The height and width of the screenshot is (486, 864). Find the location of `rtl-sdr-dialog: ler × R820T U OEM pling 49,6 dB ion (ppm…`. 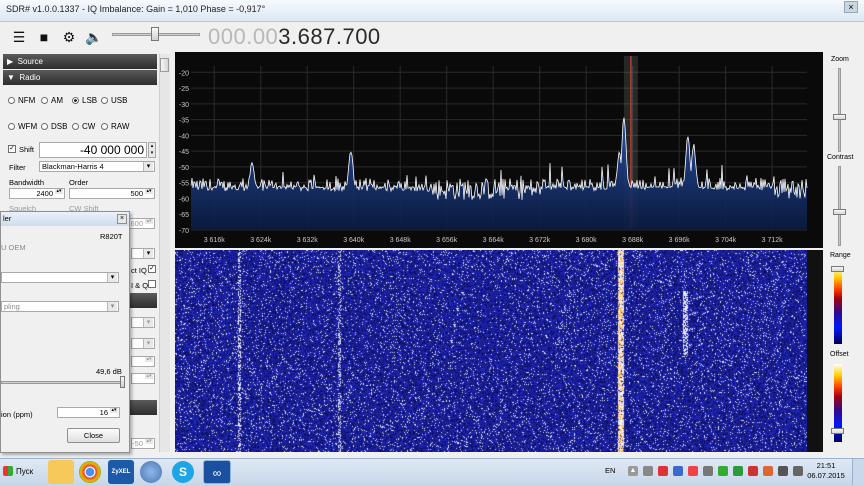

rtl-sdr-dialog: ler × R820T U OEM pling 49,6 dB ion (ppm… is located at coordinates (65, 332).